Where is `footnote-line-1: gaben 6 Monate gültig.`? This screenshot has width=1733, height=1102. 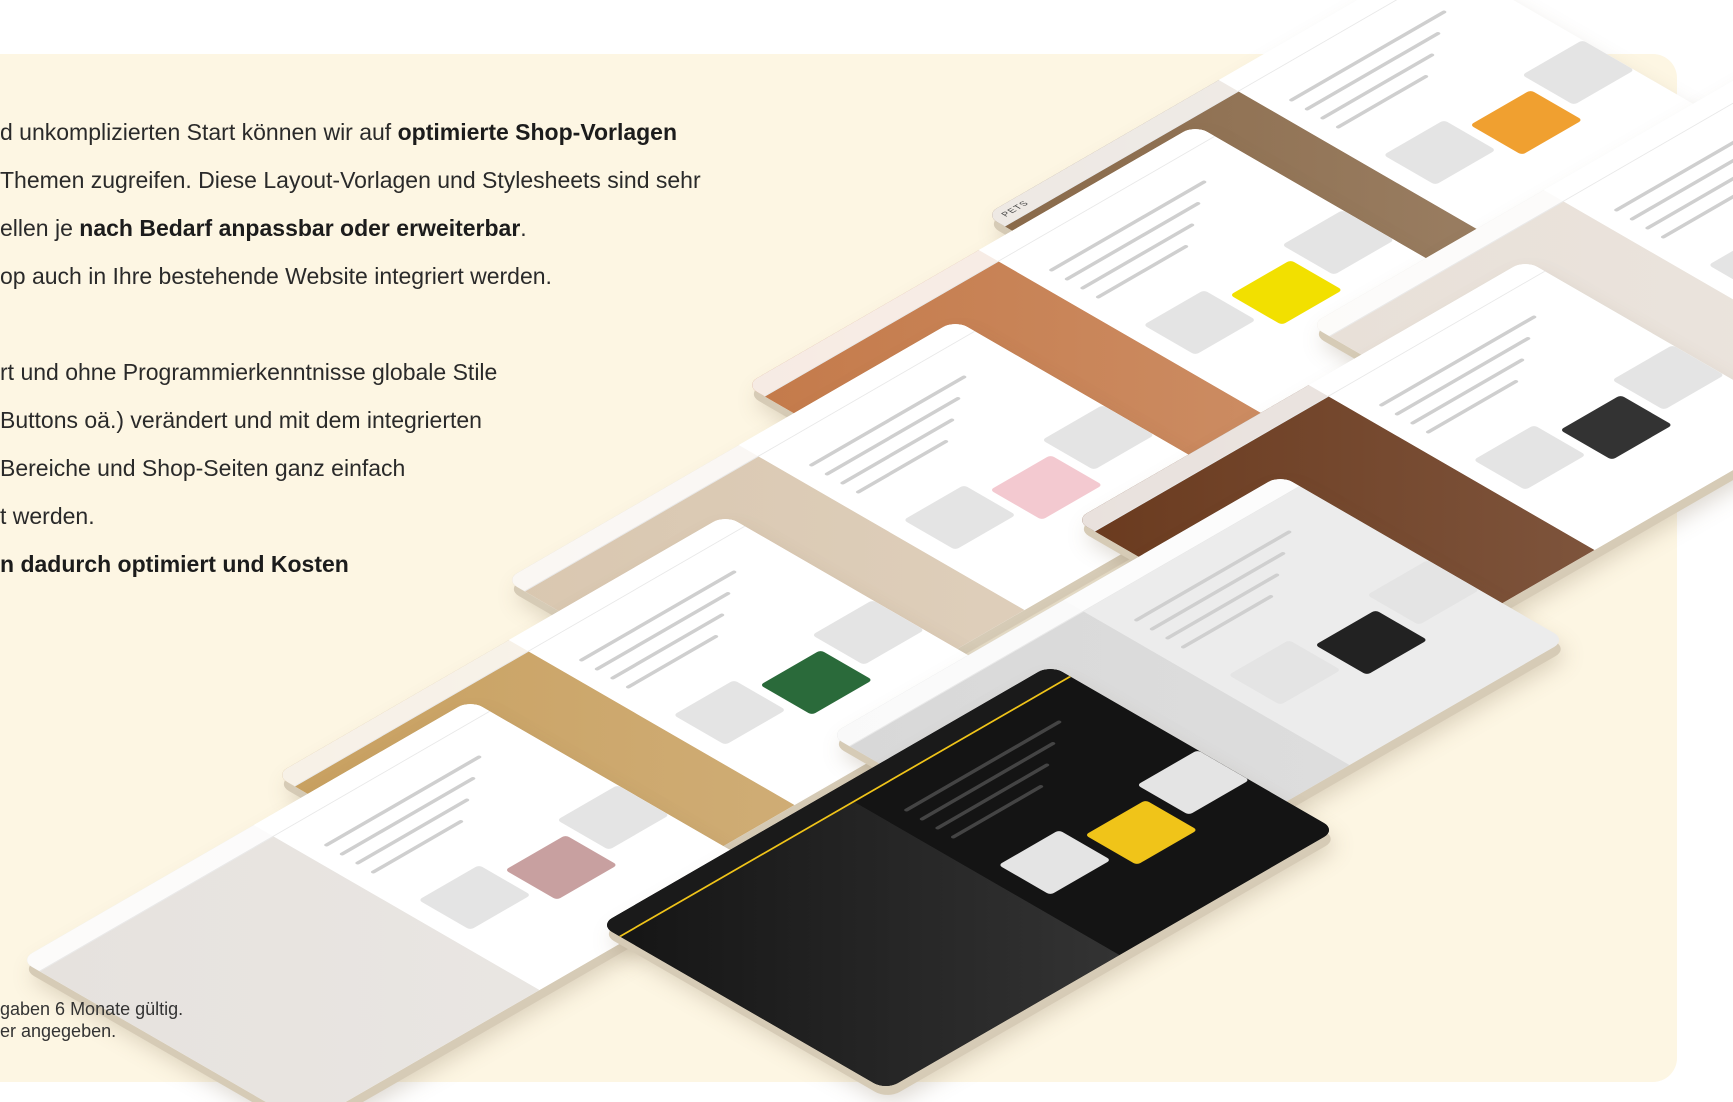
footnote-line-1: gaben 6 Monate gültig. is located at coordinates (92, 1009).